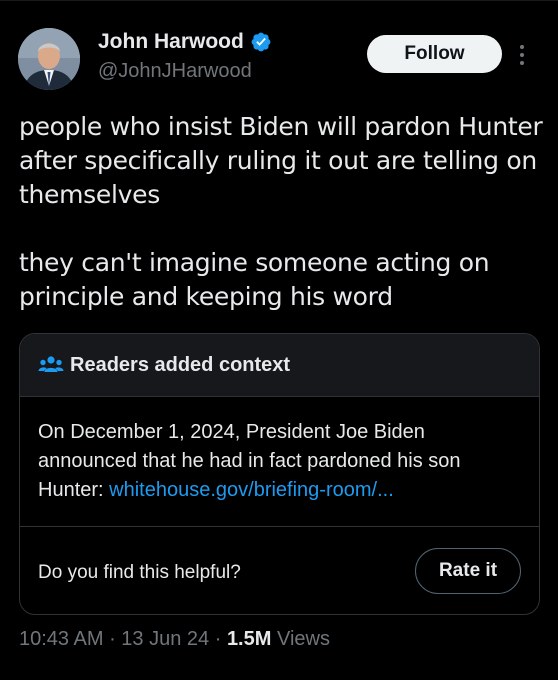  Describe the element at coordinates (165, 639) in the screenshot. I see `tweet-date: 13 Jun 24` at that location.